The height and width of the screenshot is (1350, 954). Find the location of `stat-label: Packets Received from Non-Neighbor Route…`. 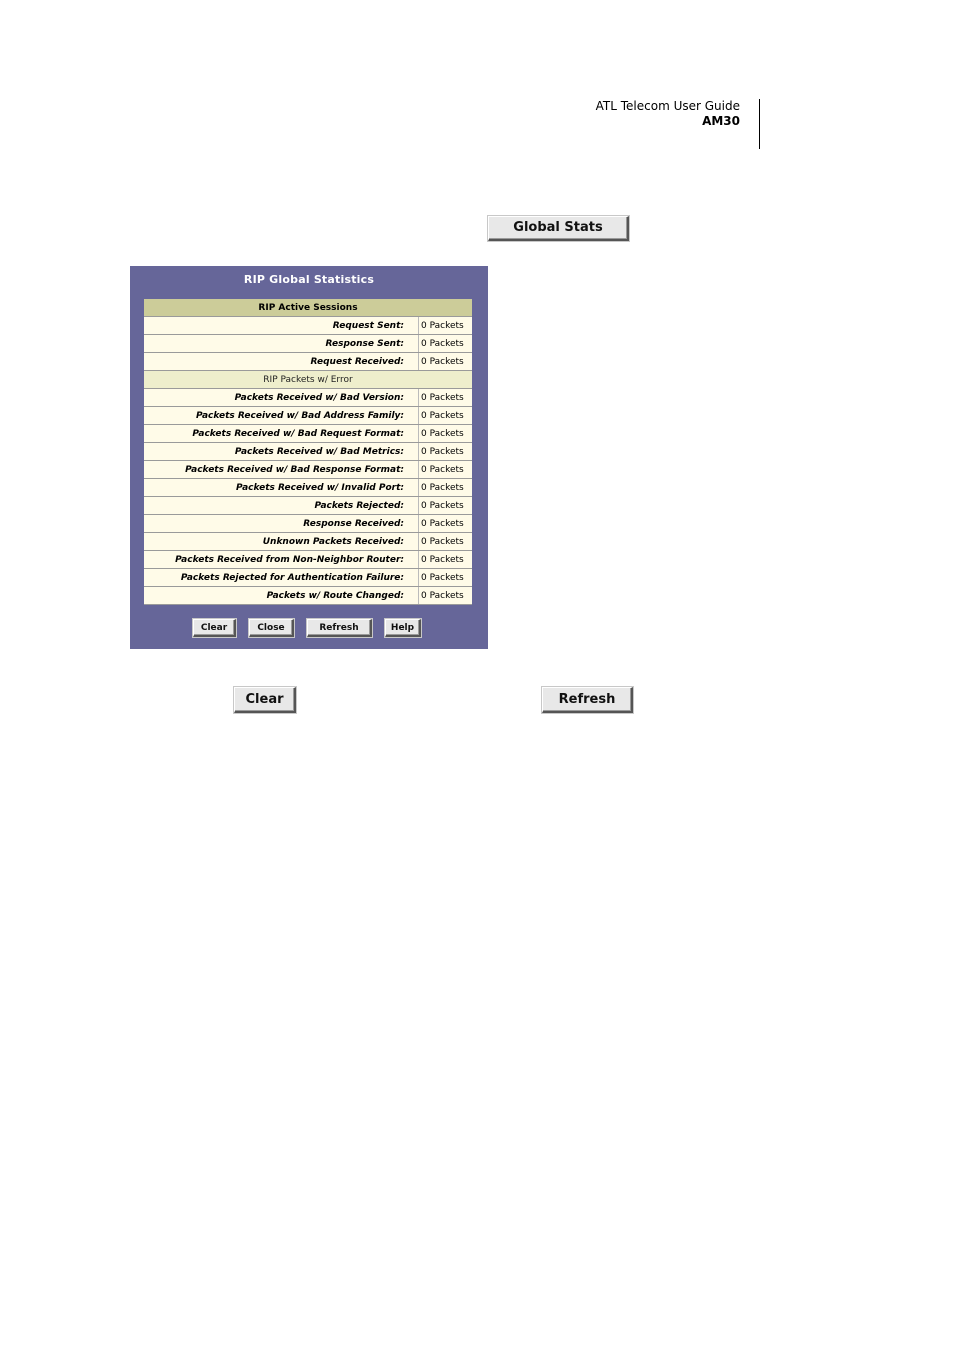

stat-label: Packets Received from Non-Neighbor Route… is located at coordinates (281, 559).